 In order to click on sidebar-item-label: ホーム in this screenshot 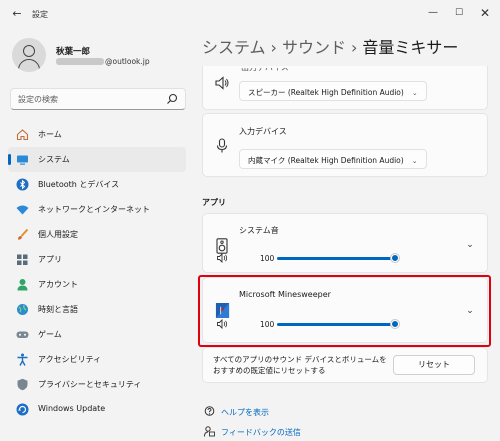, I will do `click(50, 134)`.